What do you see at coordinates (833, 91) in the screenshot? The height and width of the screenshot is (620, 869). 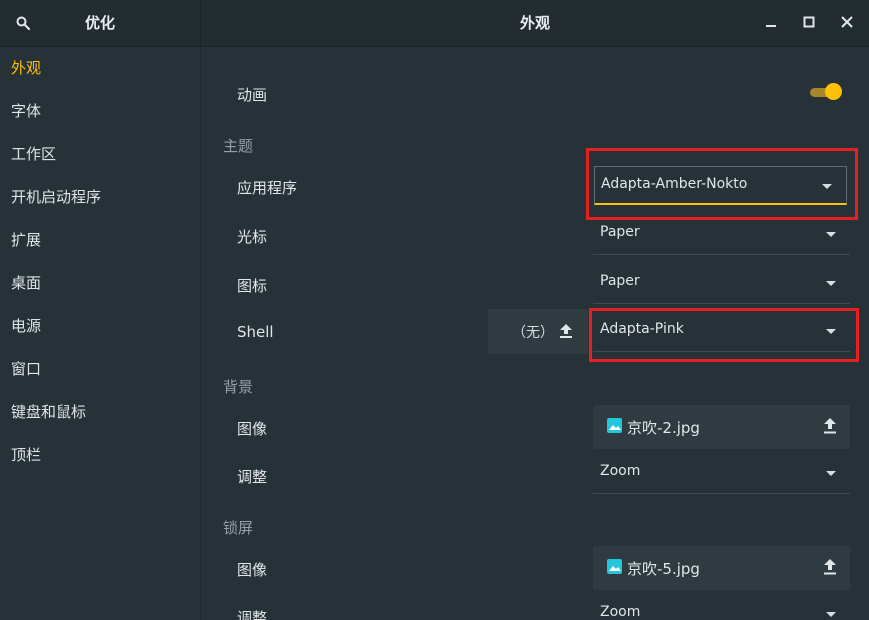 I see `switch-knob` at bounding box center [833, 91].